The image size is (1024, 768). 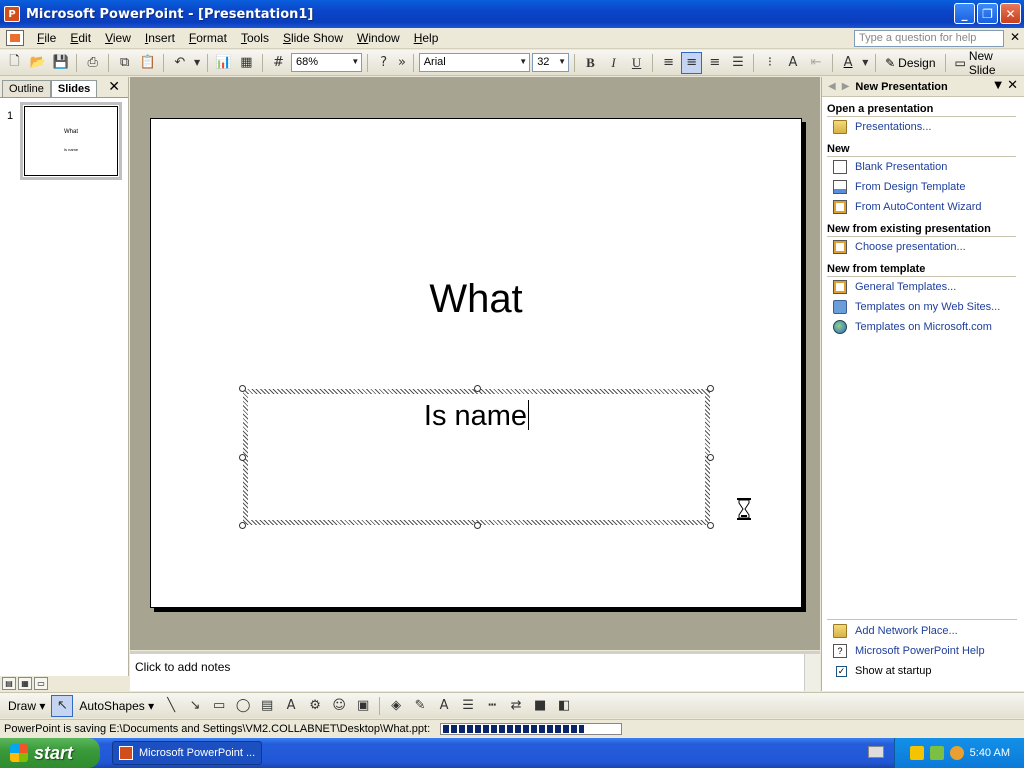 What do you see at coordinates (925, 187) in the screenshot?
I see `link-from-design-template: From Design Template` at bounding box center [925, 187].